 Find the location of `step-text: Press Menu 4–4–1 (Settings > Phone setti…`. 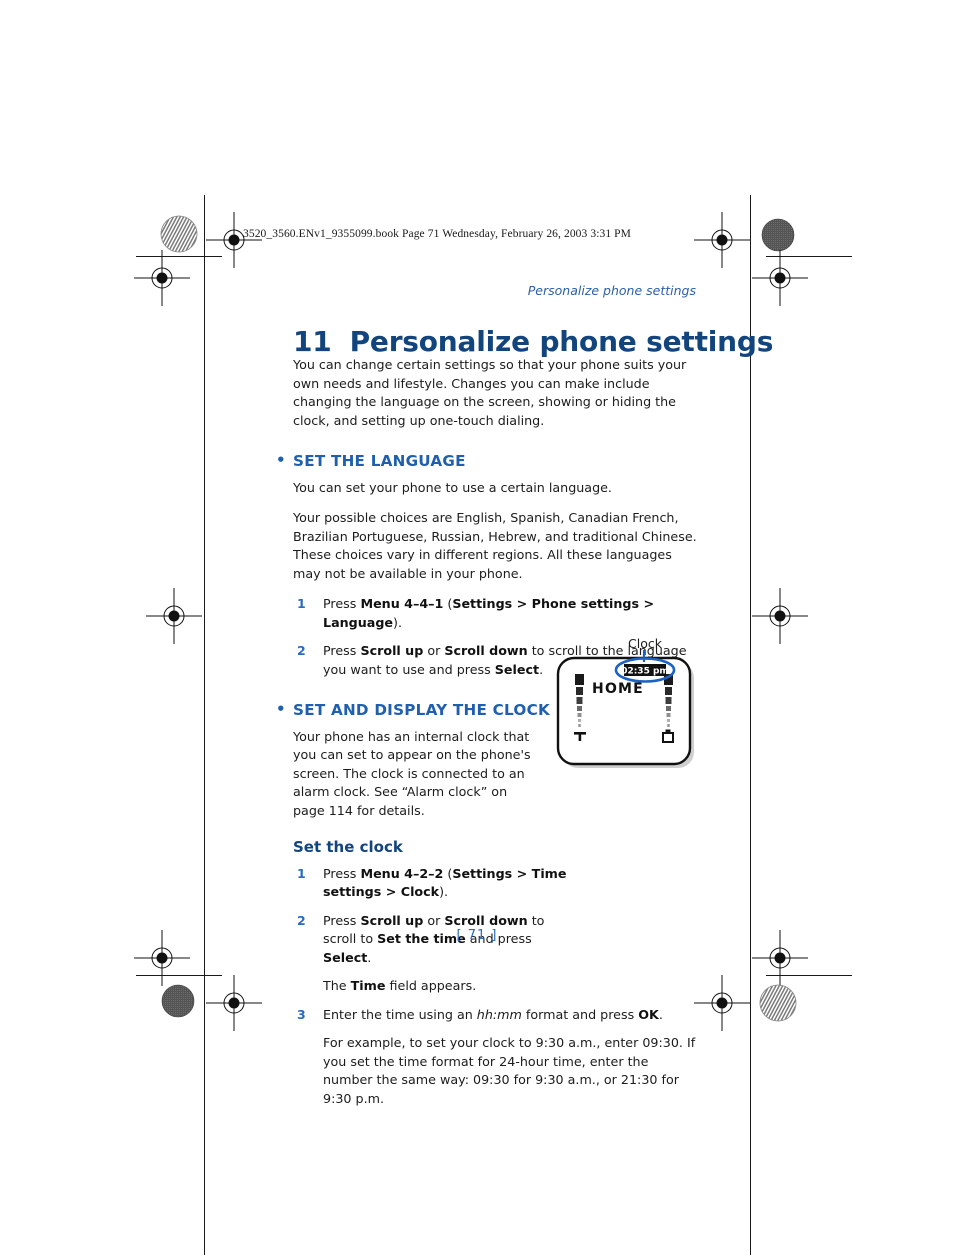

step-text: Press Menu 4–4–1 (Settings > Phone setti… is located at coordinates (489, 613).